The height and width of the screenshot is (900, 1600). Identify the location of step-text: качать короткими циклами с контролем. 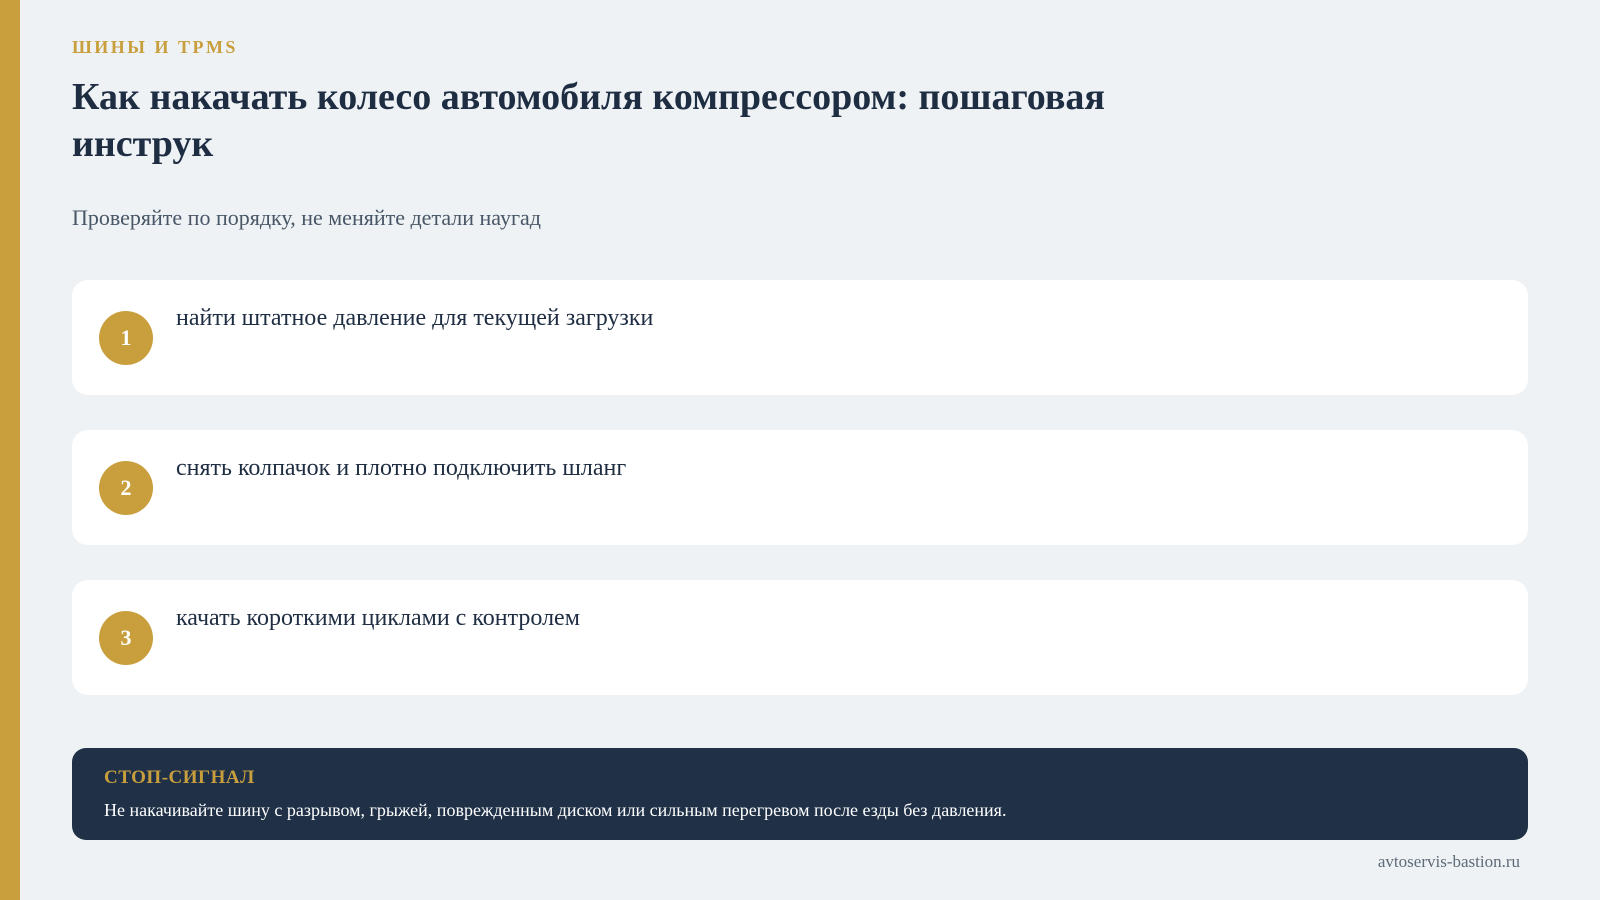
(378, 618).